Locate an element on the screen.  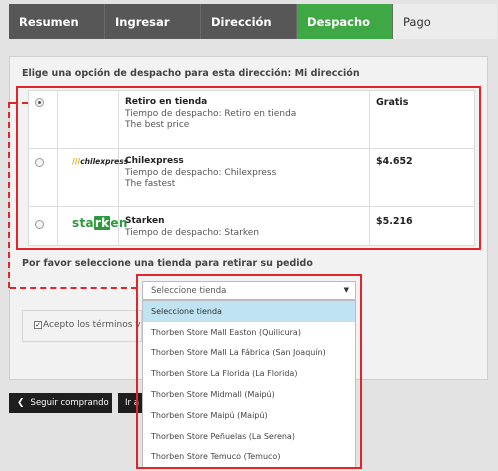
tab-label: Despacho is located at coordinates (339, 21).